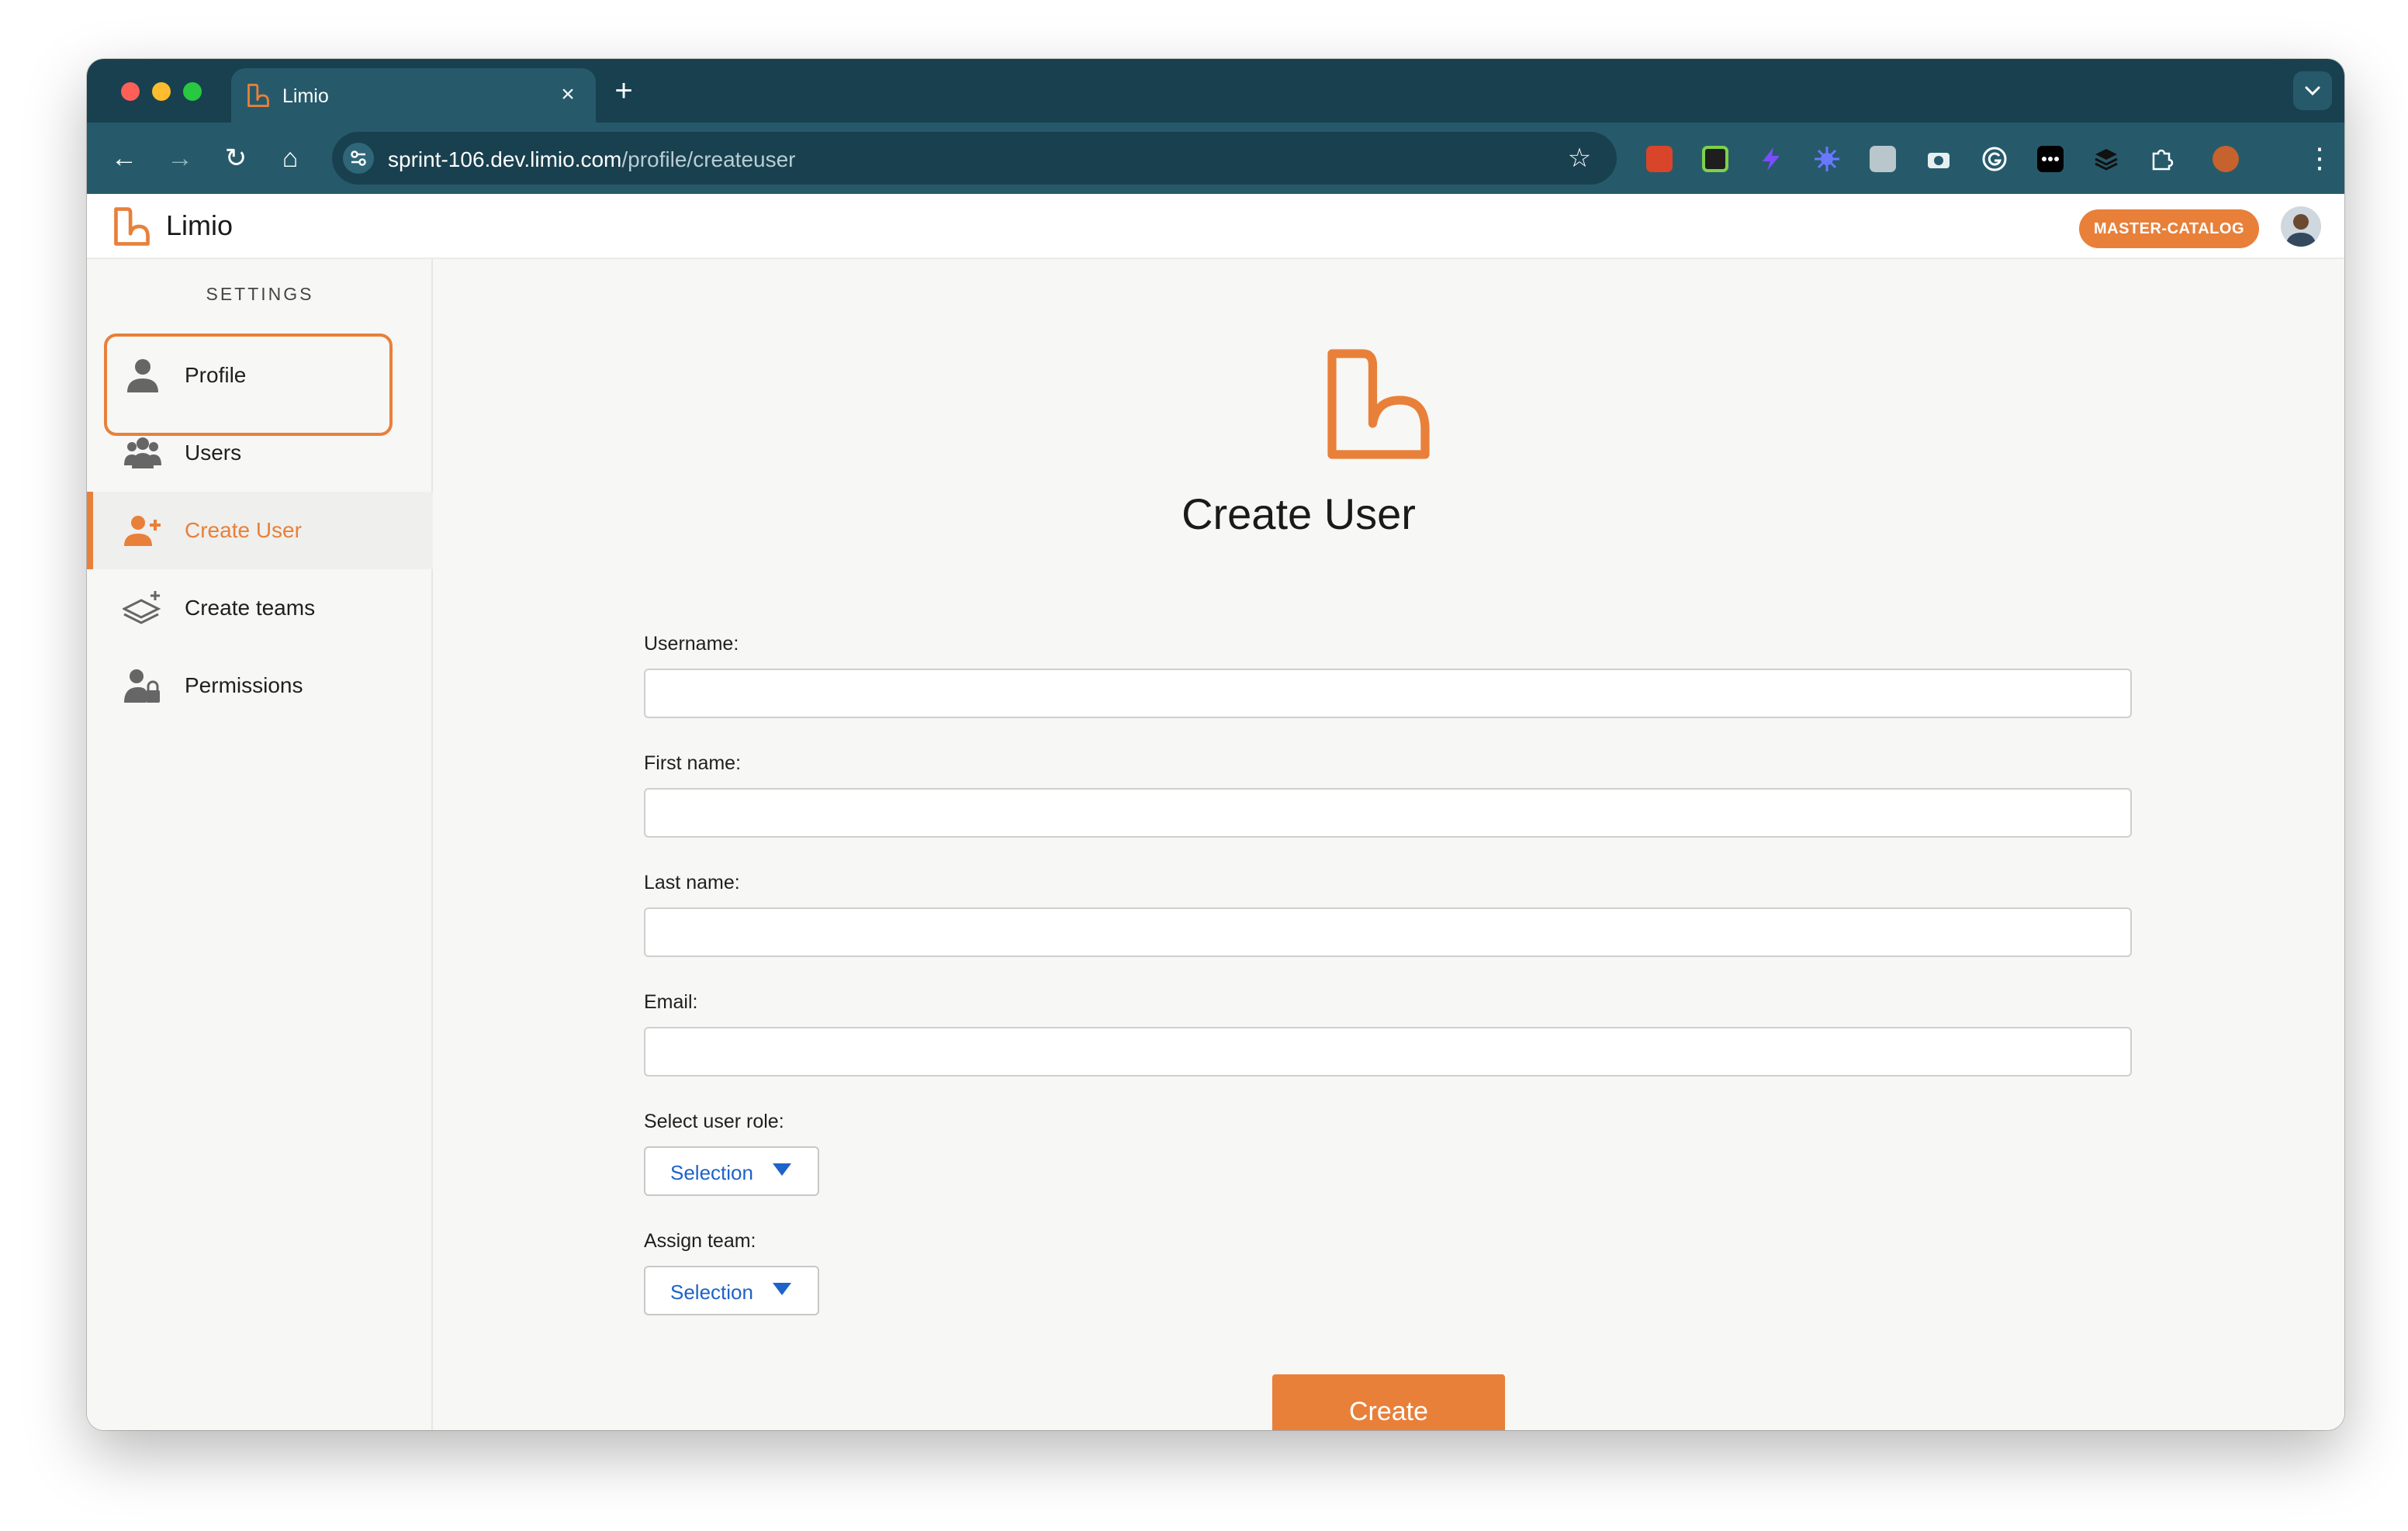 The width and height of the screenshot is (2408, 1531). Describe the element at coordinates (2301, 226) in the screenshot. I see `user-avatar` at that location.